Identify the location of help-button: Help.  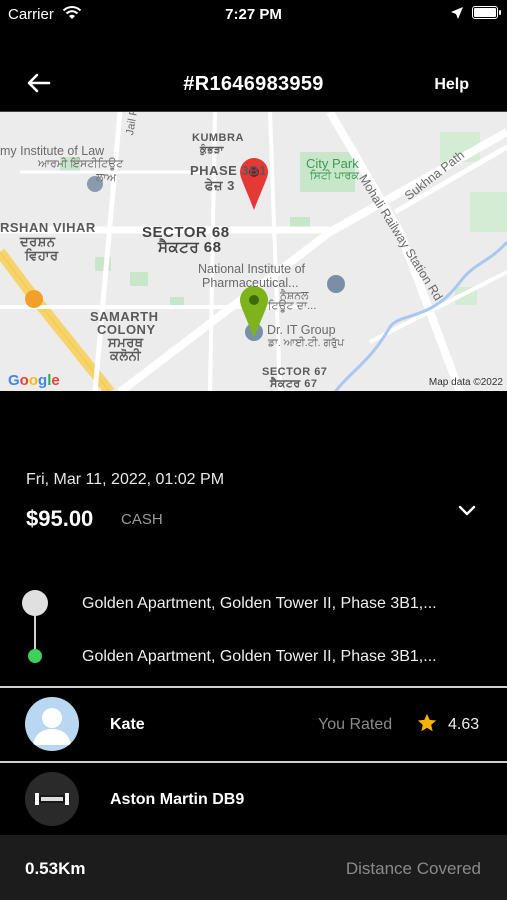
(451, 85).